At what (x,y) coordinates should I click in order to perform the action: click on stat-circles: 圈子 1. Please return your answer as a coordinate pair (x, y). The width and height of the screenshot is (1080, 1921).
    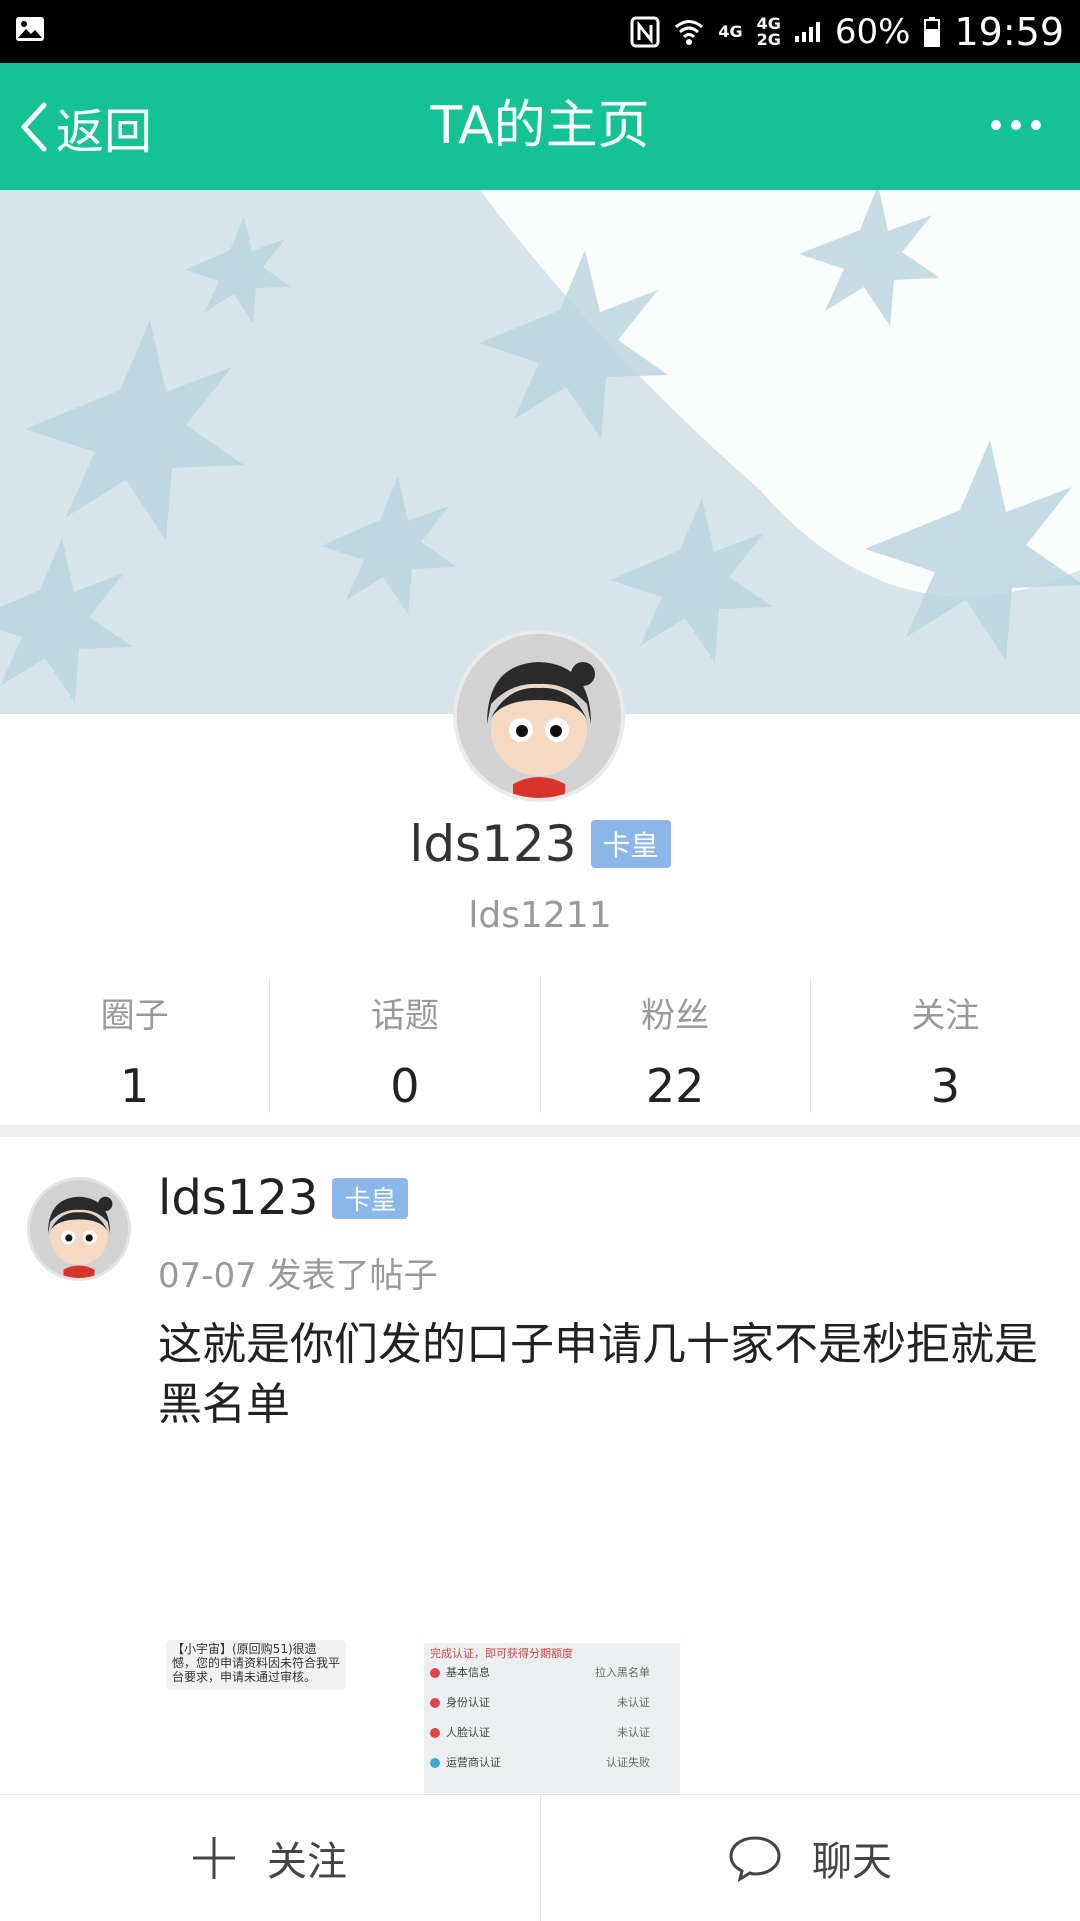
    Looking at the image, I should click on (135, 1045).